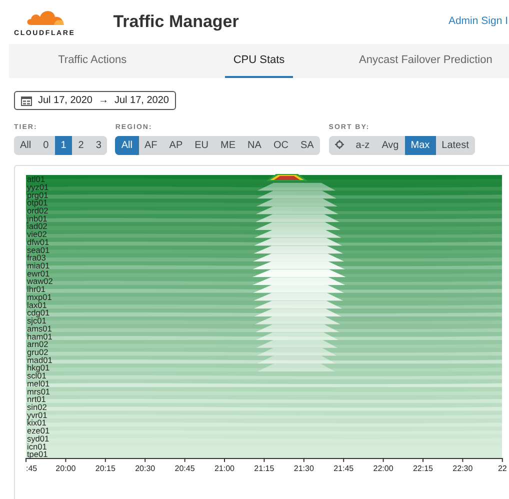 The image size is (509, 499). Describe the element at coordinates (37, 351) in the screenshot. I see `row-label: gru02` at that location.